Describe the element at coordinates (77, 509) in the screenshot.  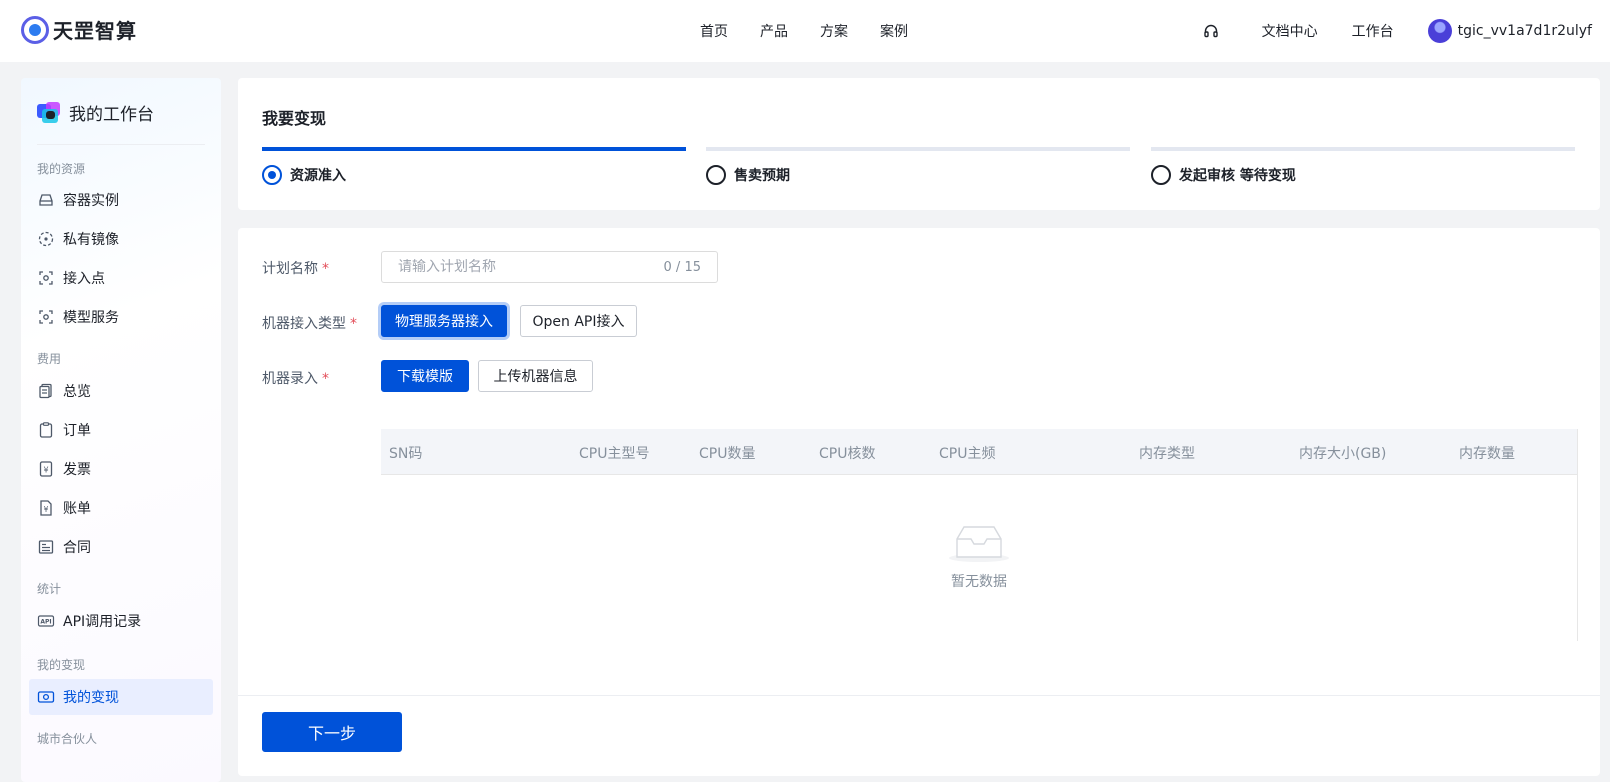
I see `sidebar-item-label: 账单` at that location.